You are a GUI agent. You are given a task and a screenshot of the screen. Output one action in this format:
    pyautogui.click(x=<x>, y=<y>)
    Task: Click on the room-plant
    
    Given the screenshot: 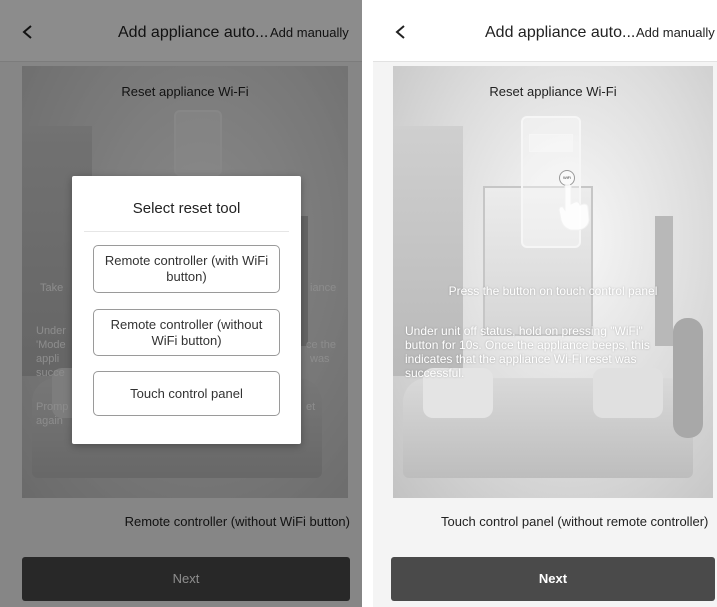 What is the action you would take?
    pyautogui.click(x=688, y=378)
    